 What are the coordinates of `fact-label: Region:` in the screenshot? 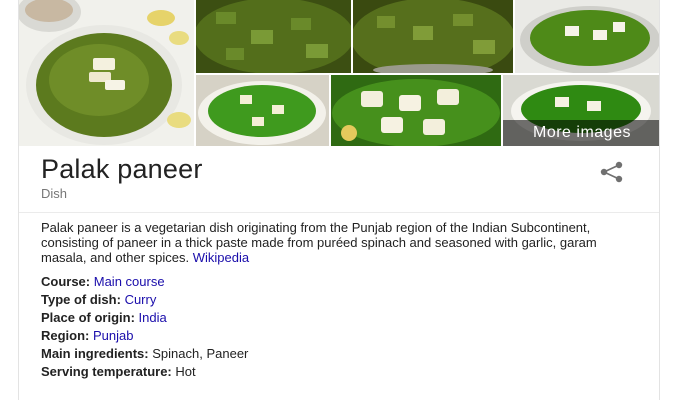 It's located at (65, 335).